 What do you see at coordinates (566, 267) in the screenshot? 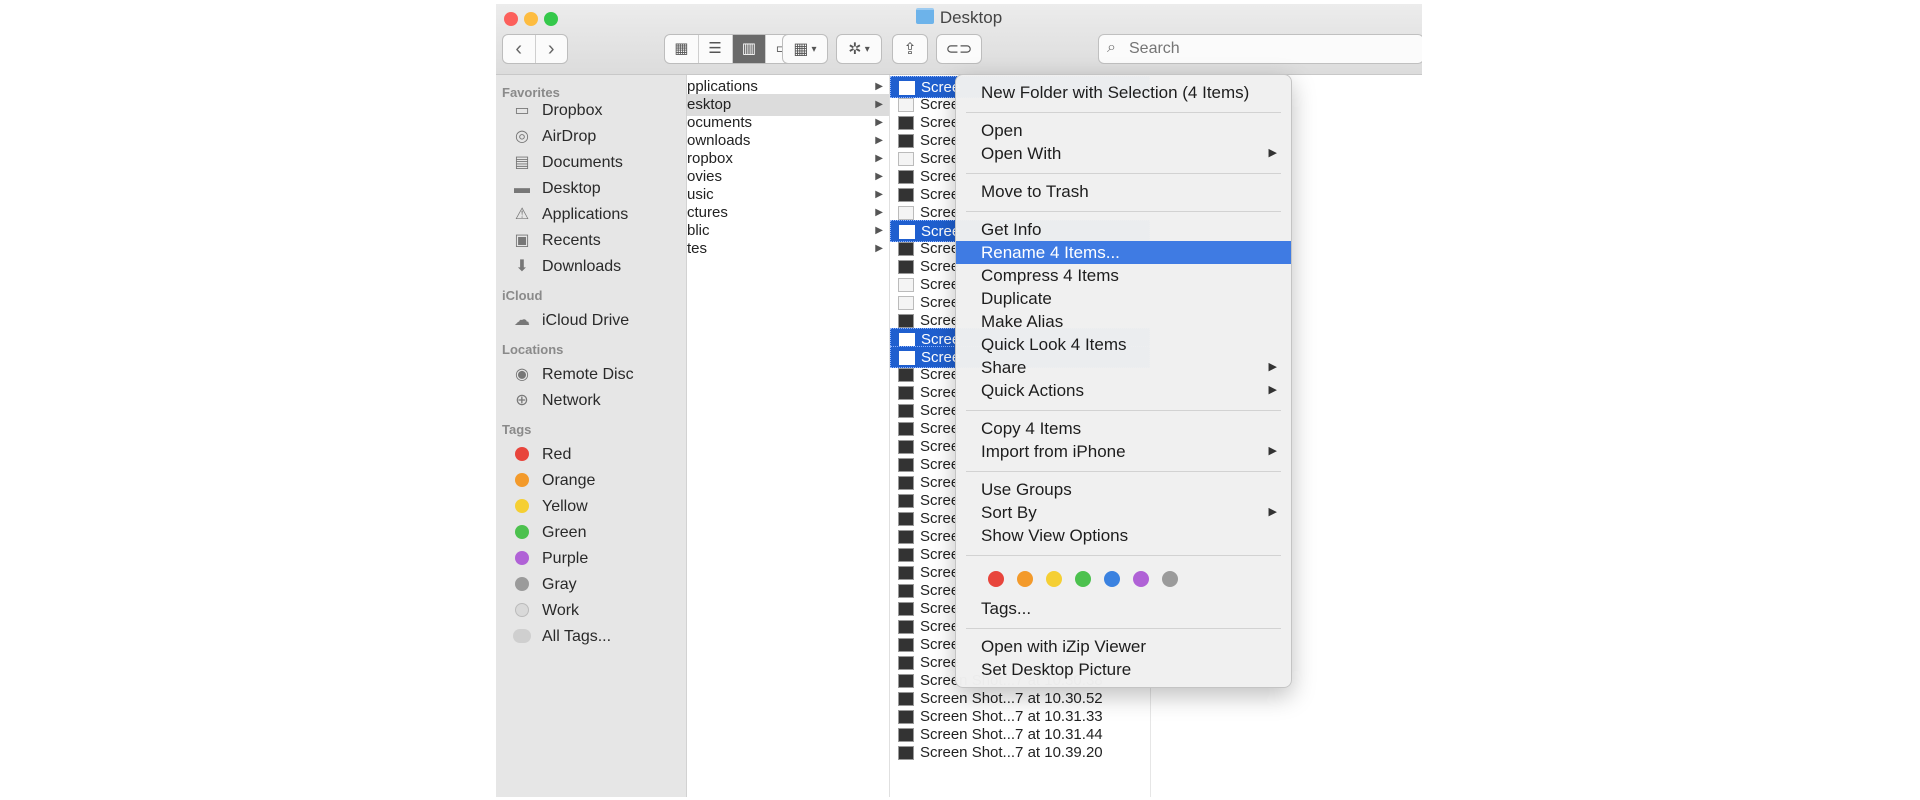
I see `sidebar-item-downloads: ⬇ Downloads` at bounding box center [566, 267].